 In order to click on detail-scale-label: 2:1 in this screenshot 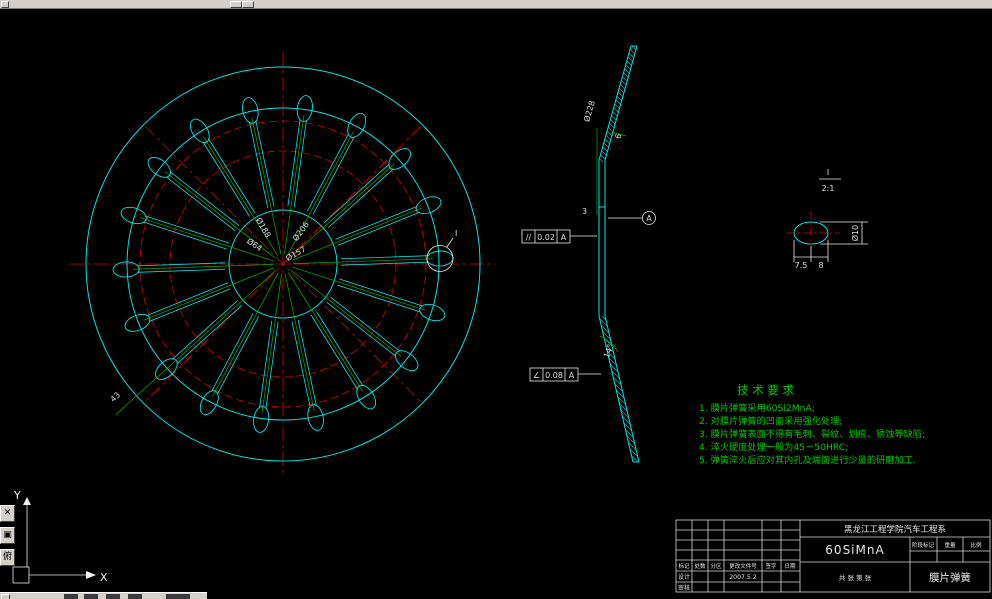, I will do `click(828, 188)`.